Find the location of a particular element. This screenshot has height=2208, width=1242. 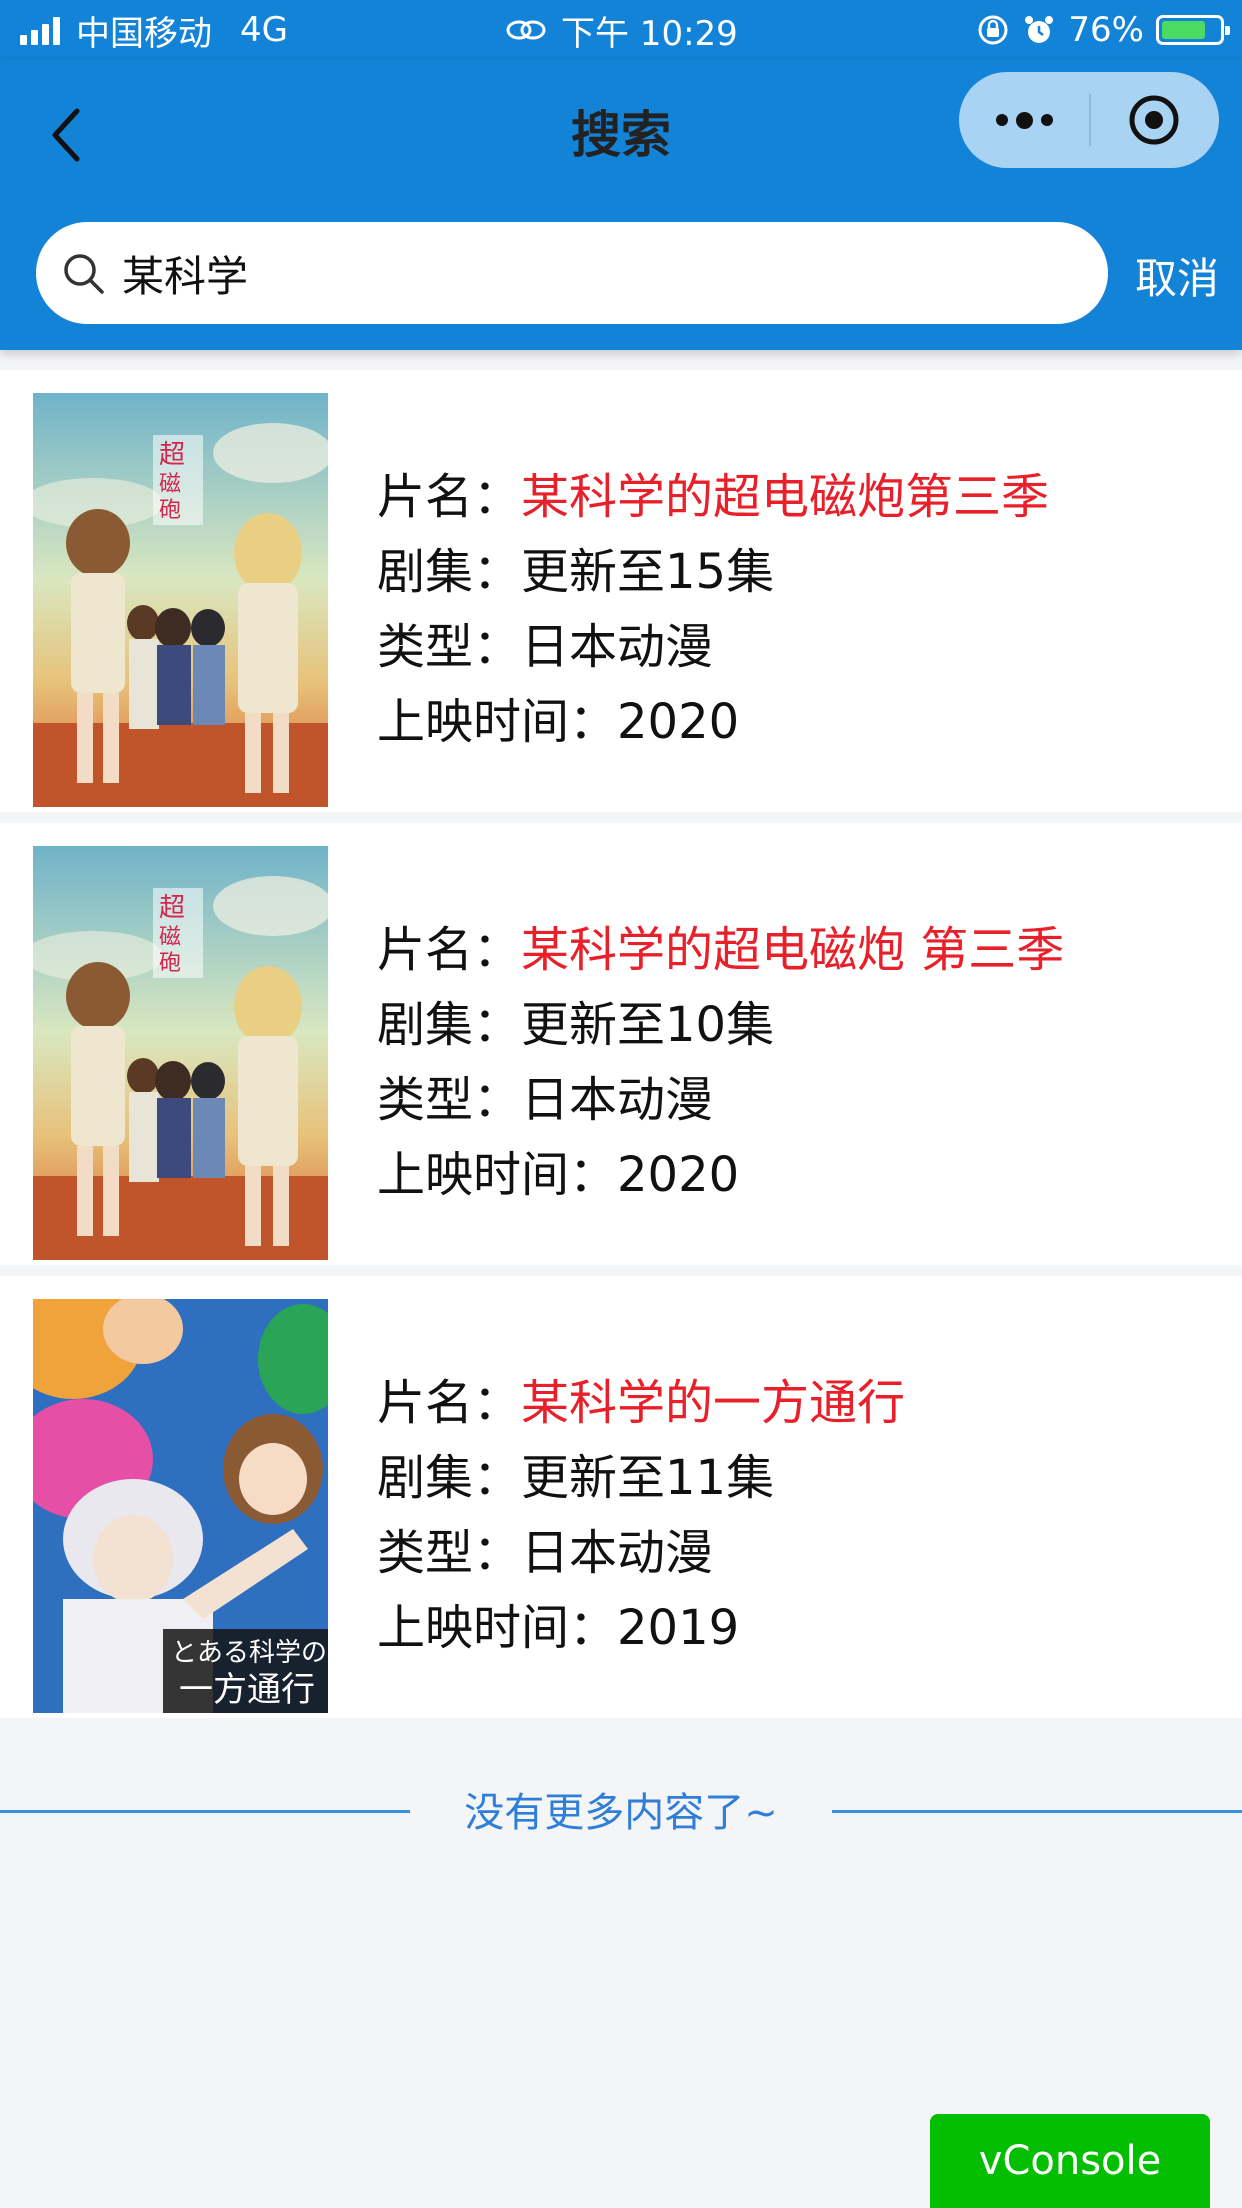

search-input is located at coordinates (592, 273).